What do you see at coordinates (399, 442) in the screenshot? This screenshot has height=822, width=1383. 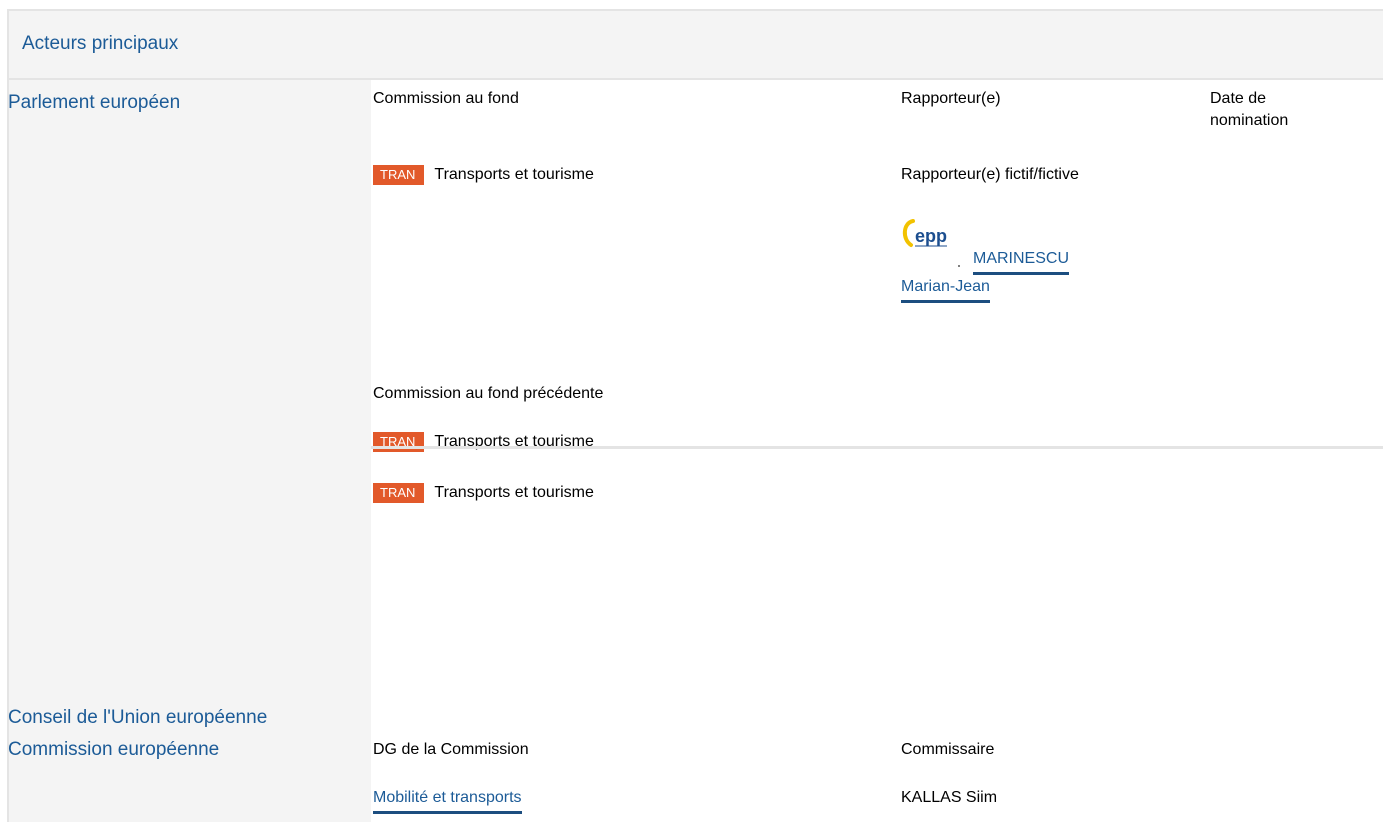 I see `previous-committee-badge: TRAN` at bounding box center [399, 442].